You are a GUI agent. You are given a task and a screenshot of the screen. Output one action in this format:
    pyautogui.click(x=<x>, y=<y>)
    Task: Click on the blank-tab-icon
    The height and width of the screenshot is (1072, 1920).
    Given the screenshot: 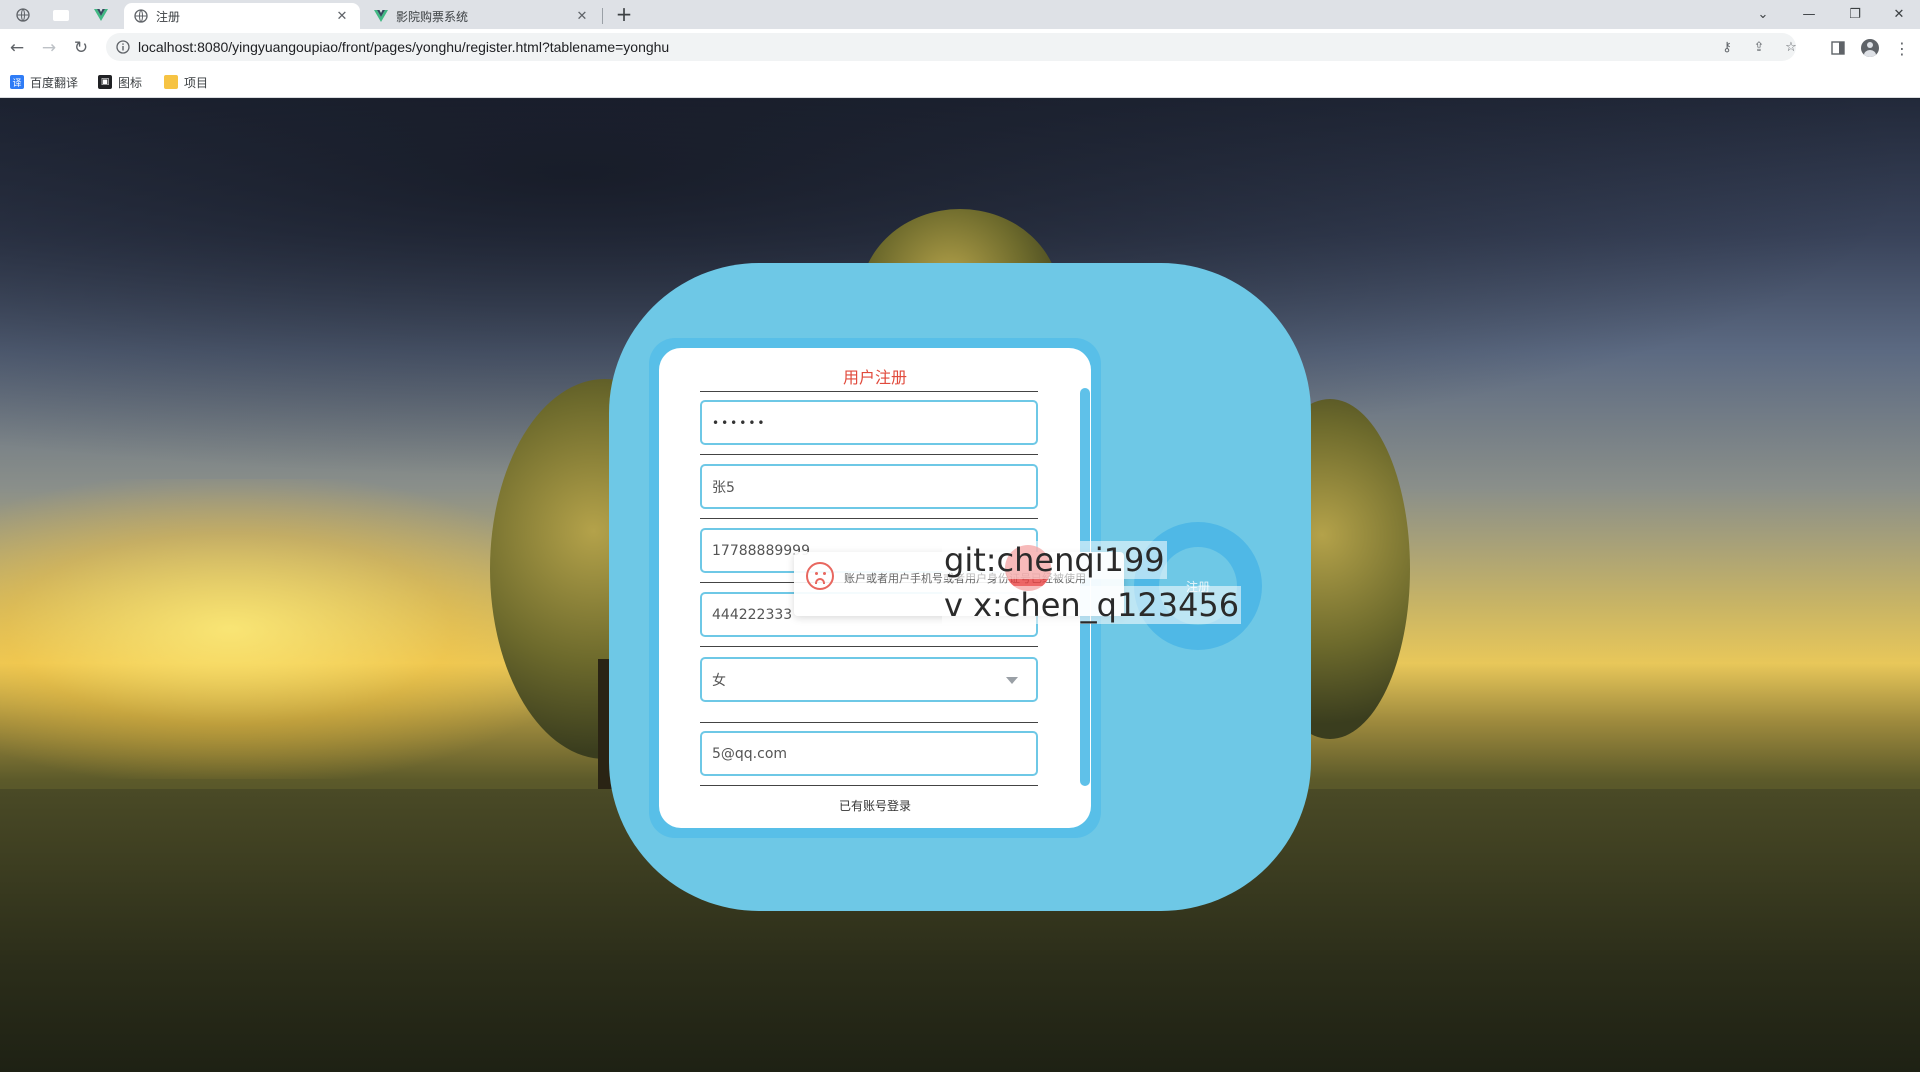 What is the action you would take?
    pyautogui.click(x=61, y=15)
    